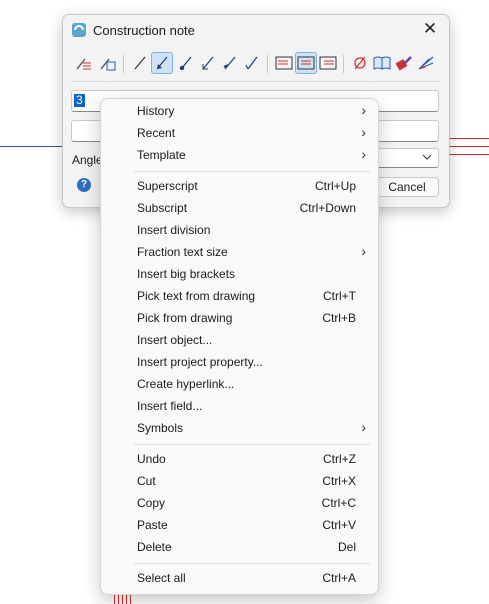 The image size is (489, 604). What do you see at coordinates (407, 187) in the screenshot?
I see `cancel-button: Cancel` at bounding box center [407, 187].